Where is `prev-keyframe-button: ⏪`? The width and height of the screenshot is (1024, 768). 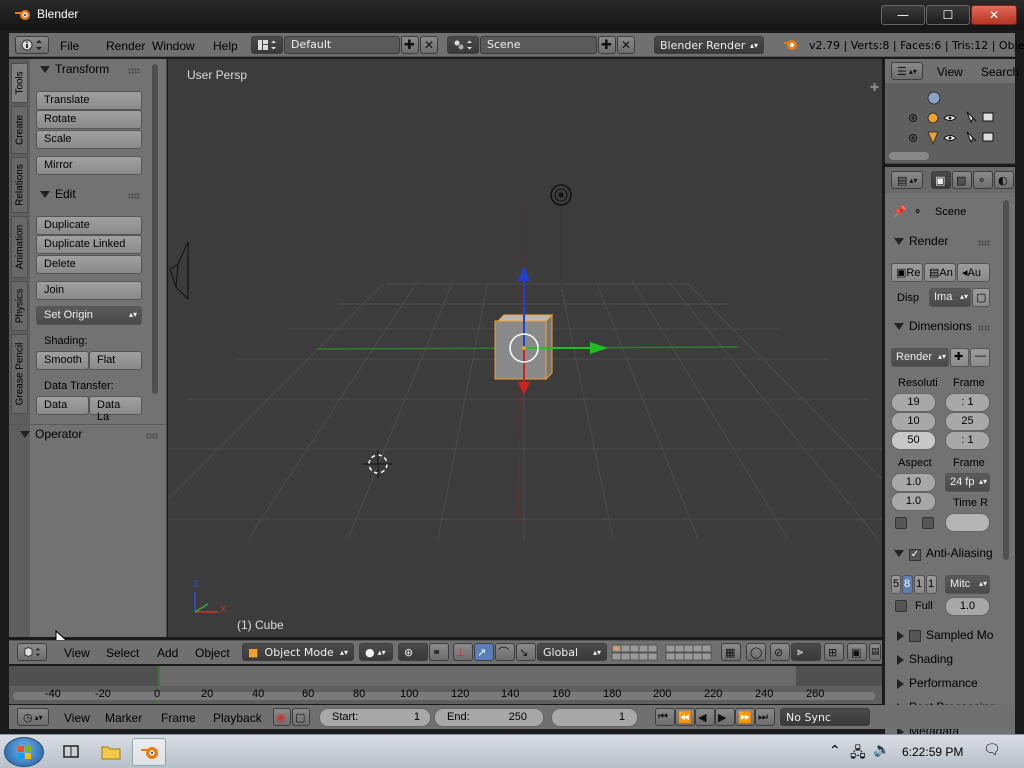 prev-keyframe-button: ⏪ is located at coordinates (685, 717).